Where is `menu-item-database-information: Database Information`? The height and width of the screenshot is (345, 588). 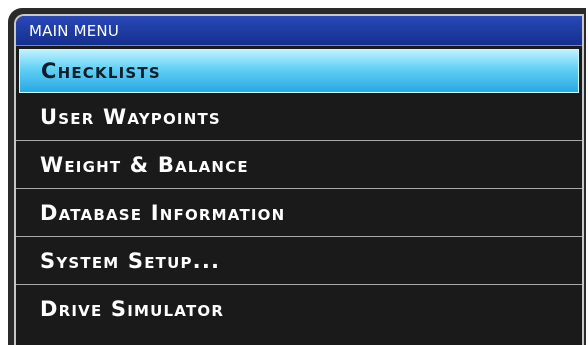
menu-item-database-information: Database Information is located at coordinates (299, 213).